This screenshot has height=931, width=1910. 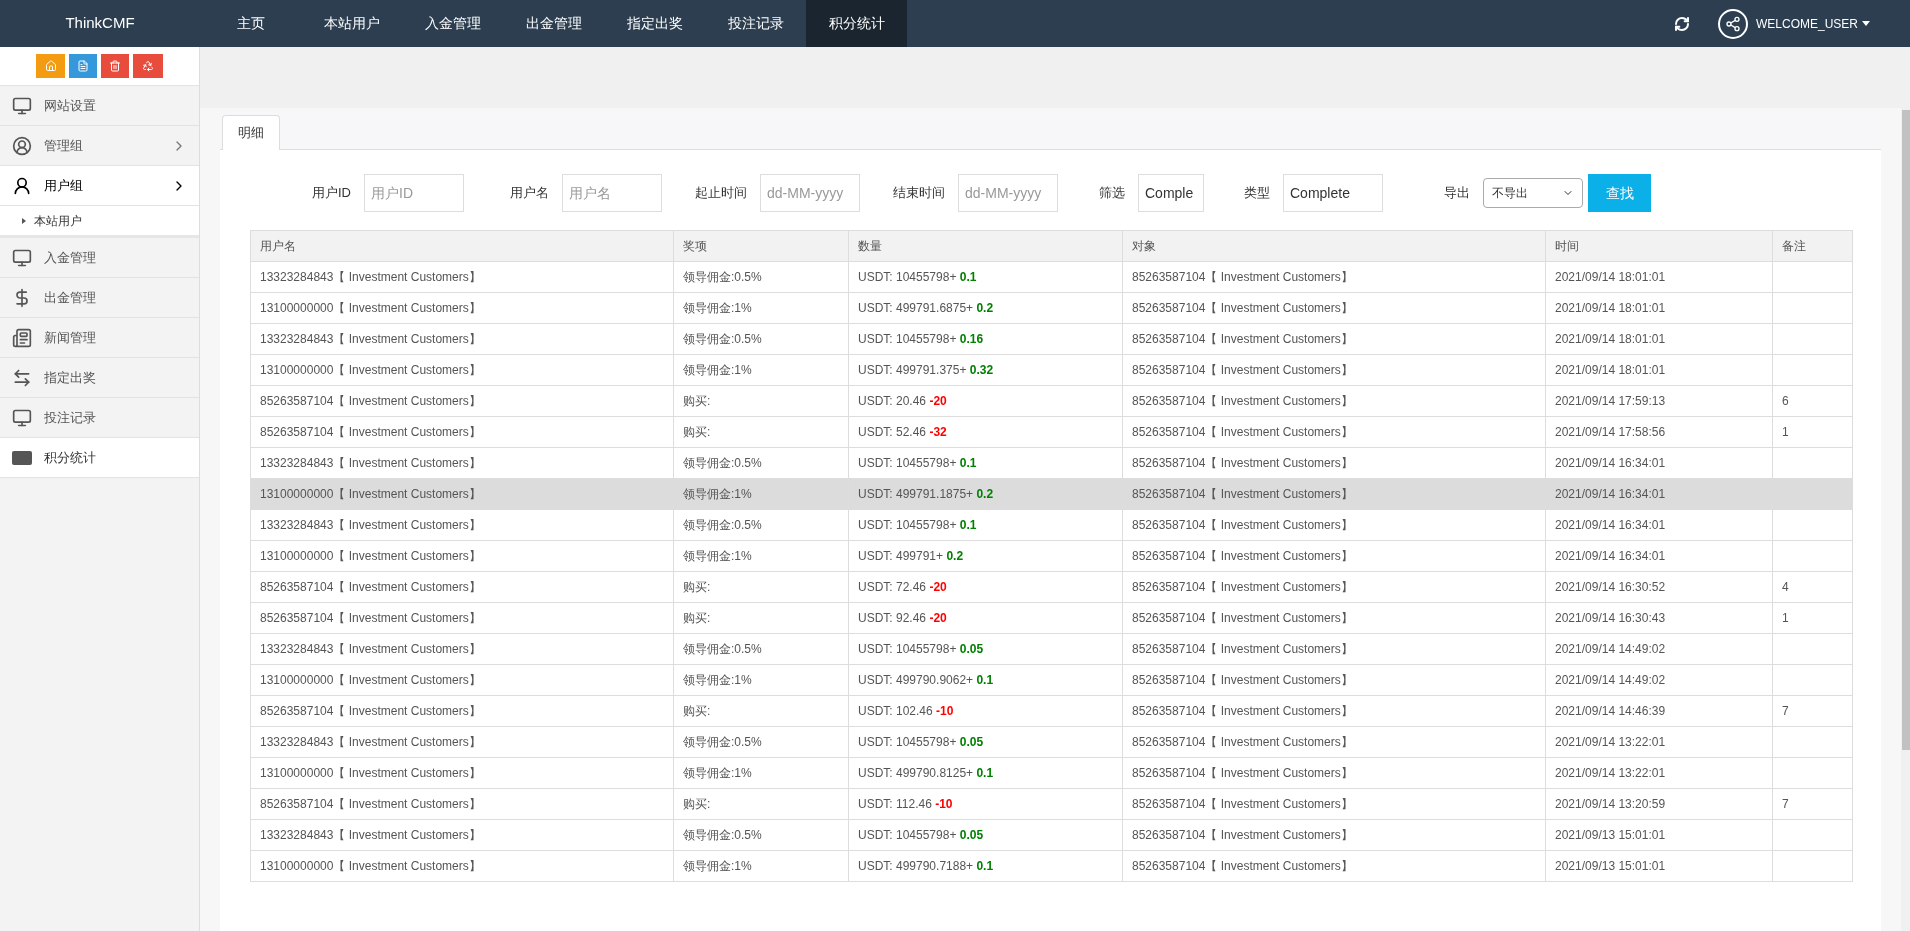 I want to click on table-row: 13100000000【 Investment Customers】 领导佣金:1% USDT: 499790.9062+ 0.1 85263587104【 Investment Customers】 2021/09/14 14:49:02, so click(x=1051, y=680).